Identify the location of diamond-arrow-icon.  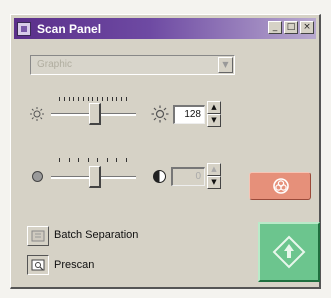
(289, 252).